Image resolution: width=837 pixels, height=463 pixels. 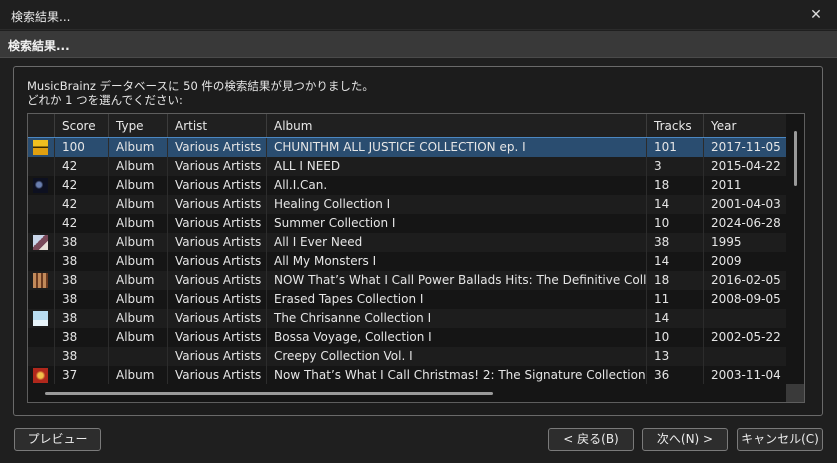 I want to click on horizontal-scrollbar, so click(x=407, y=393).